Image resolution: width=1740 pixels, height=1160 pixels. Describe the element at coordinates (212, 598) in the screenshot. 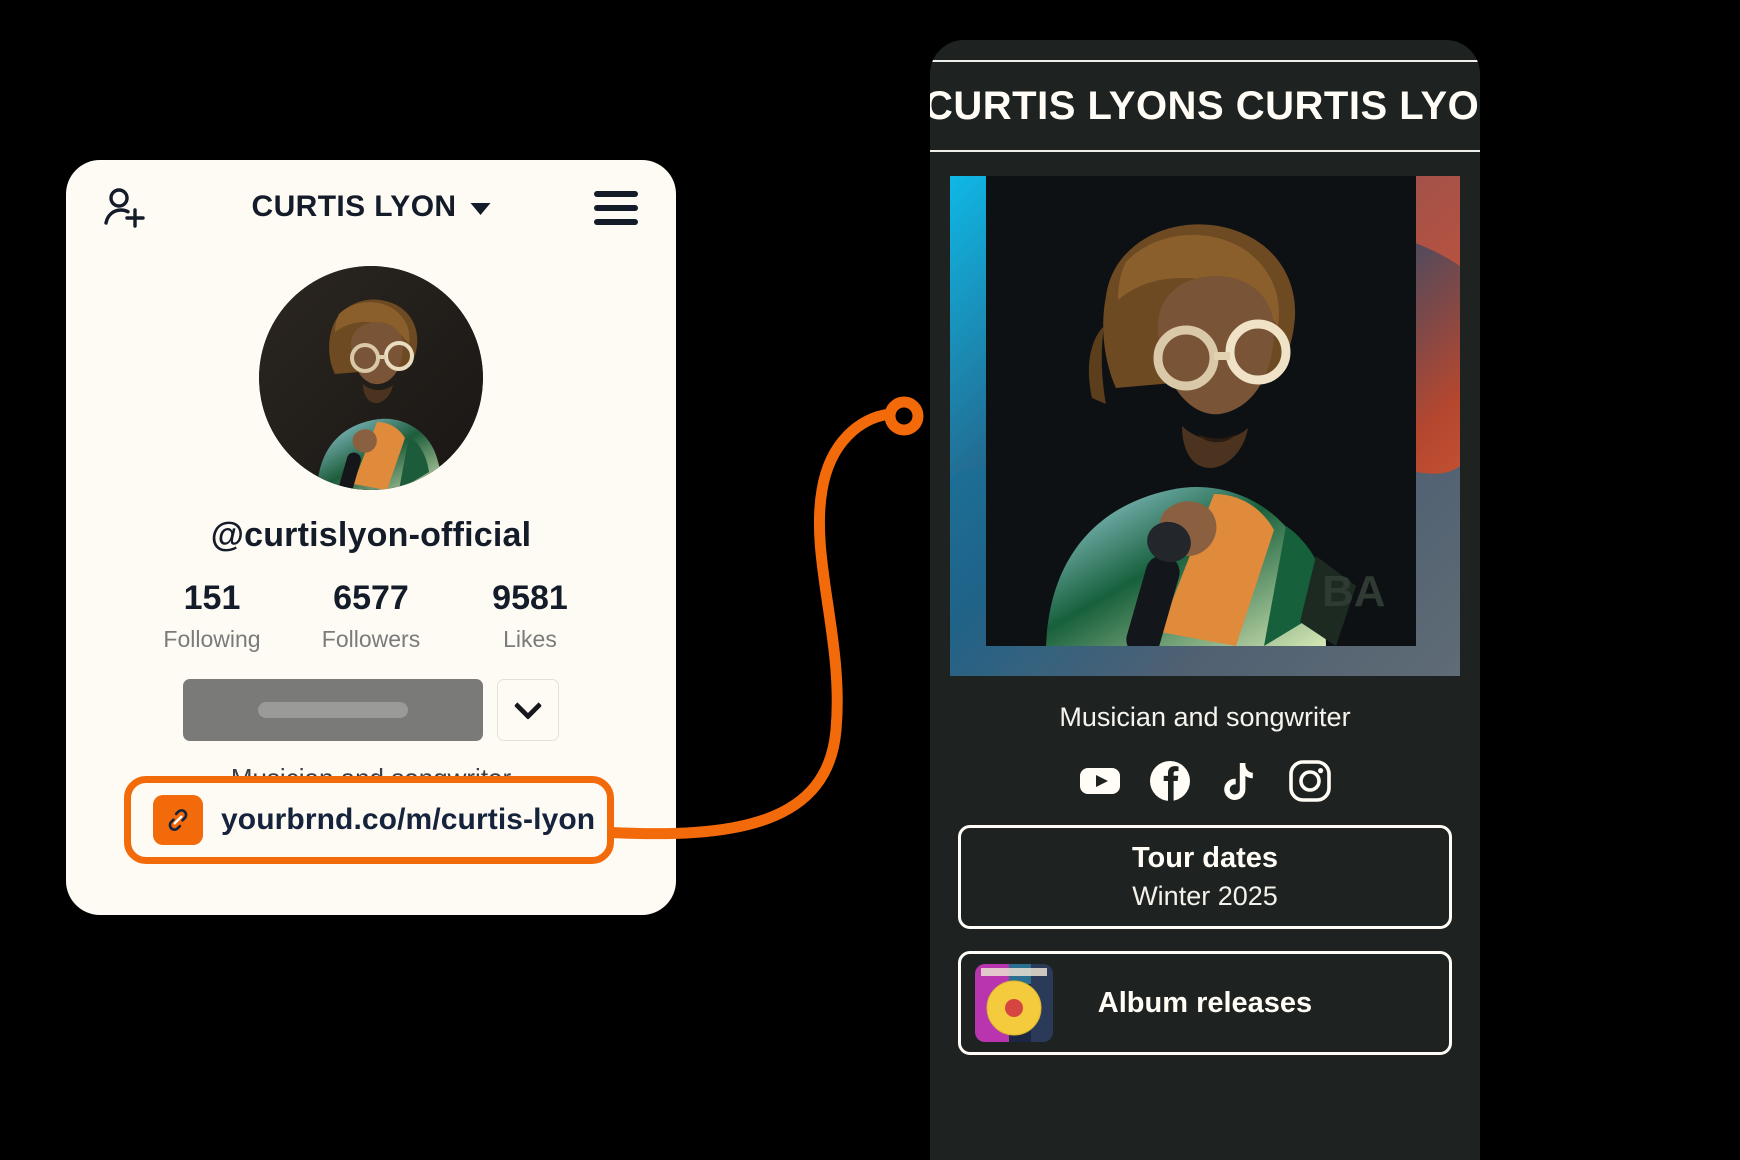

I see `stat-value: 151` at that location.